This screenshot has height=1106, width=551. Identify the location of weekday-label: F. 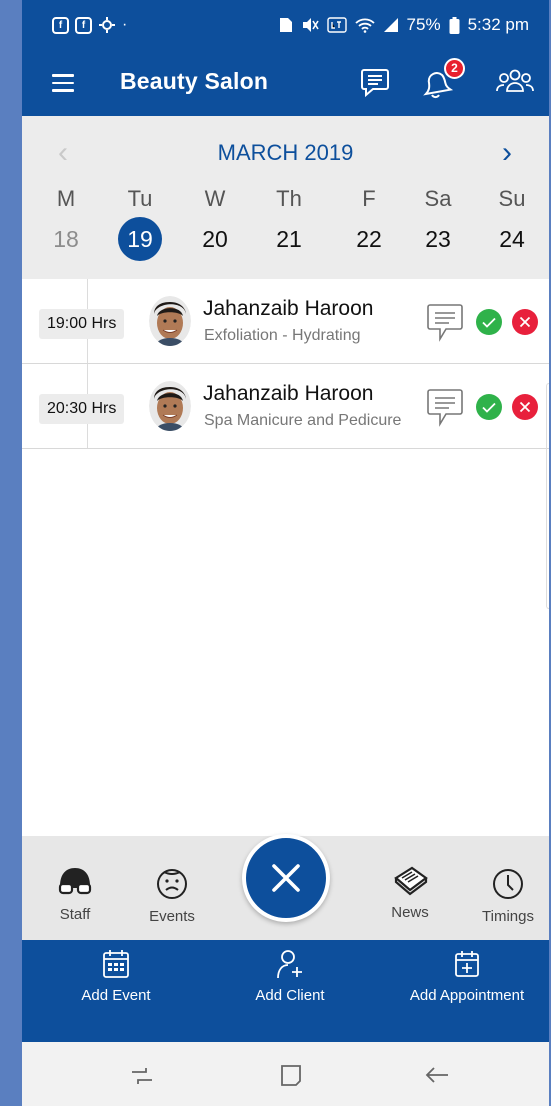
(369, 198).